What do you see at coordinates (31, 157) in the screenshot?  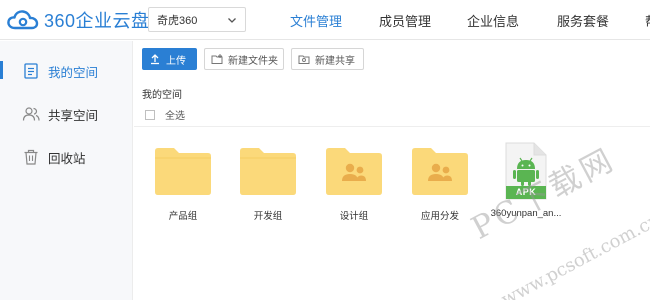 I see `trash-icon` at bounding box center [31, 157].